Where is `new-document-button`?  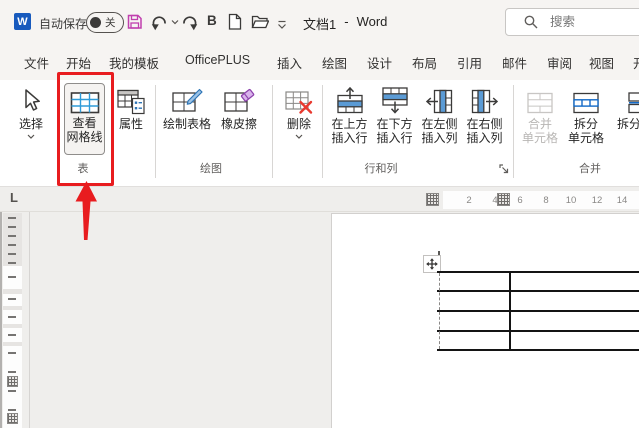 new-document-button is located at coordinates (235, 24).